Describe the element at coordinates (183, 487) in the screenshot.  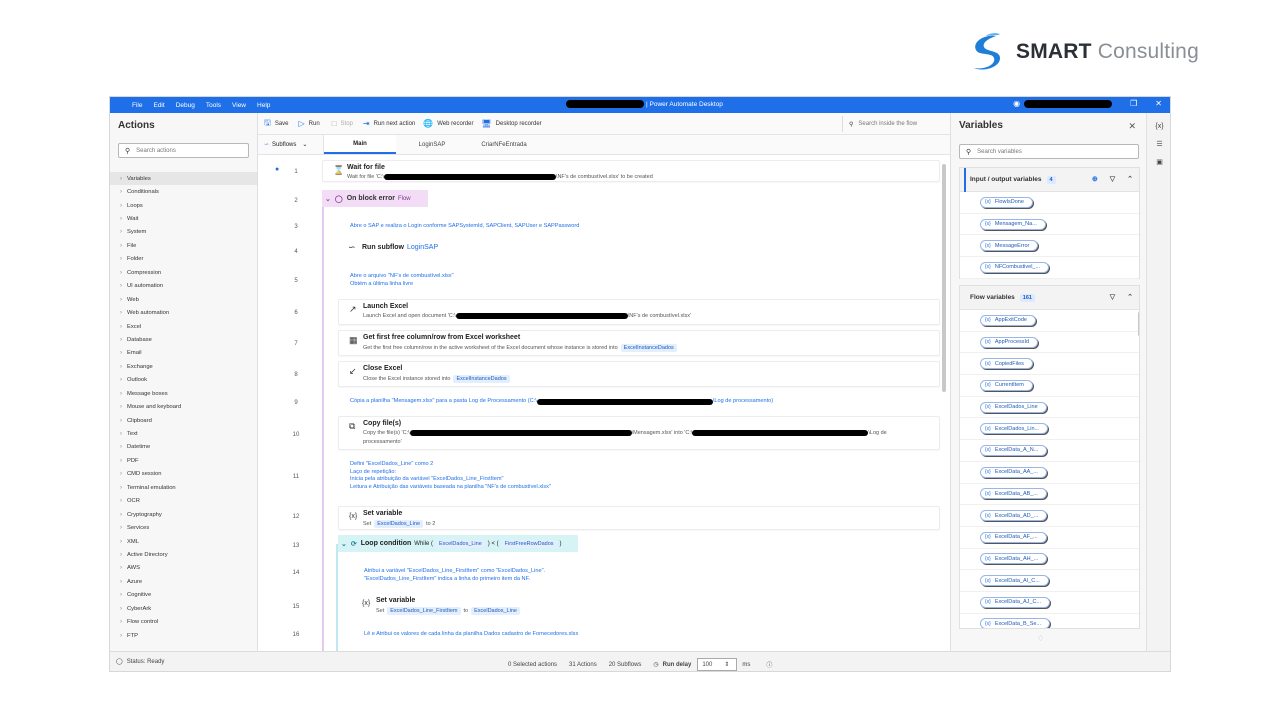
I see `action-category-terminal-emulation: › Terminal emulation` at that location.